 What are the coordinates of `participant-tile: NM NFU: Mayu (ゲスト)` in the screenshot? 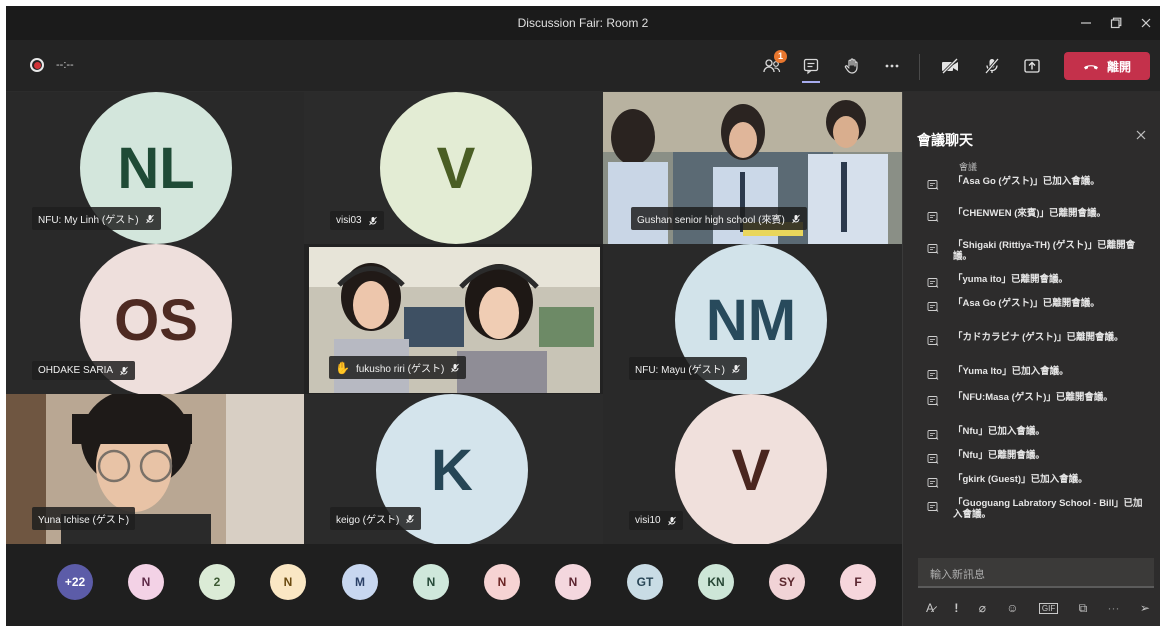 It's located at (752, 319).